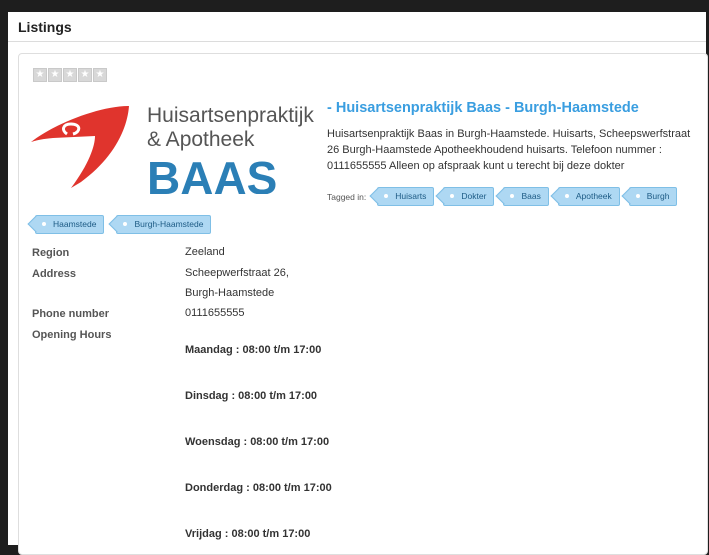  I want to click on region-label: Region, so click(51, 253).